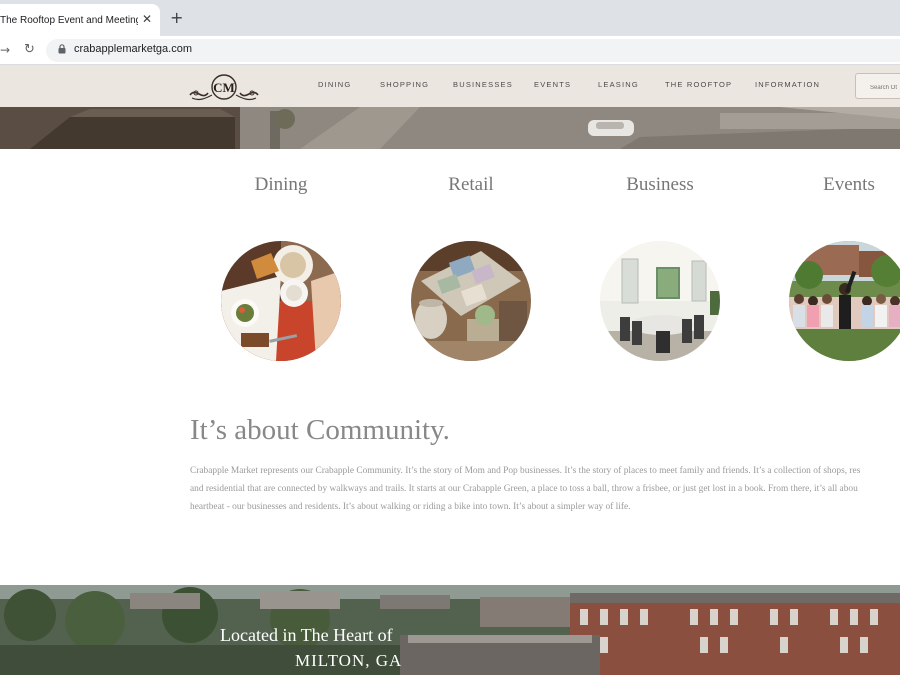 The image size is (900, 675). I want to click on crabapple-market-logo: CM, so click(224, 87).